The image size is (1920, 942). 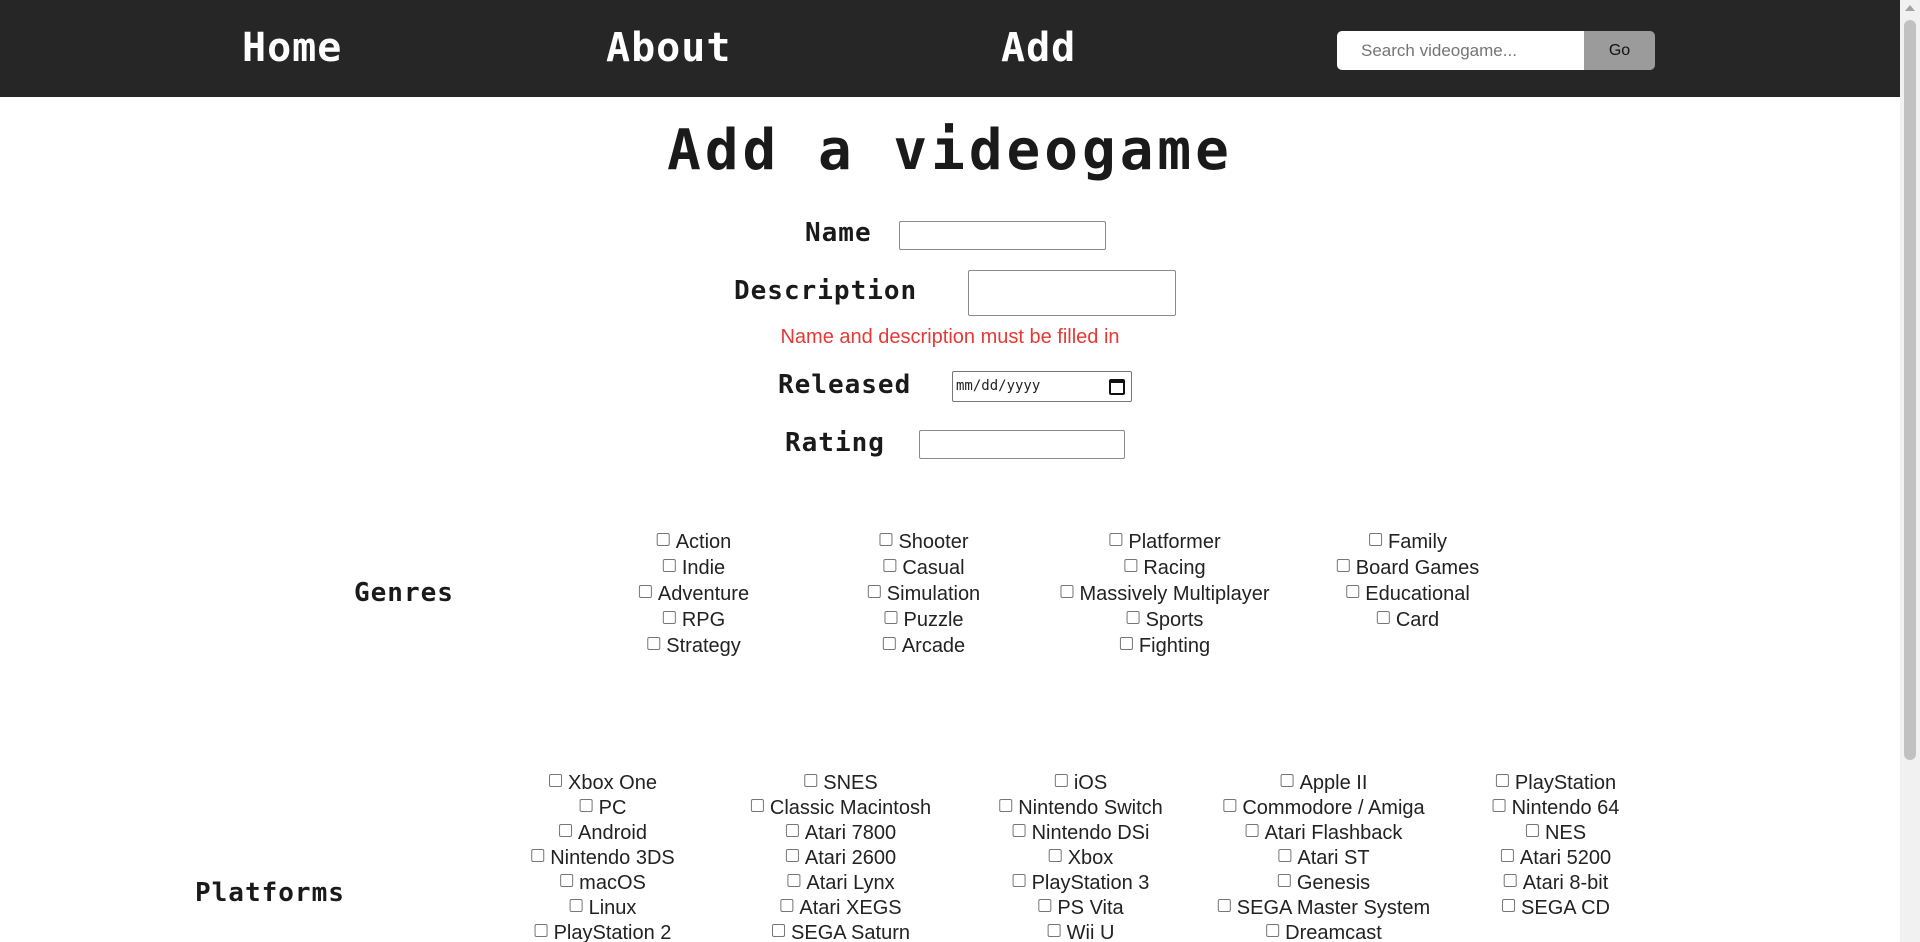 I want to click on nav-add-link: Add, so click(x=1038, y=48).